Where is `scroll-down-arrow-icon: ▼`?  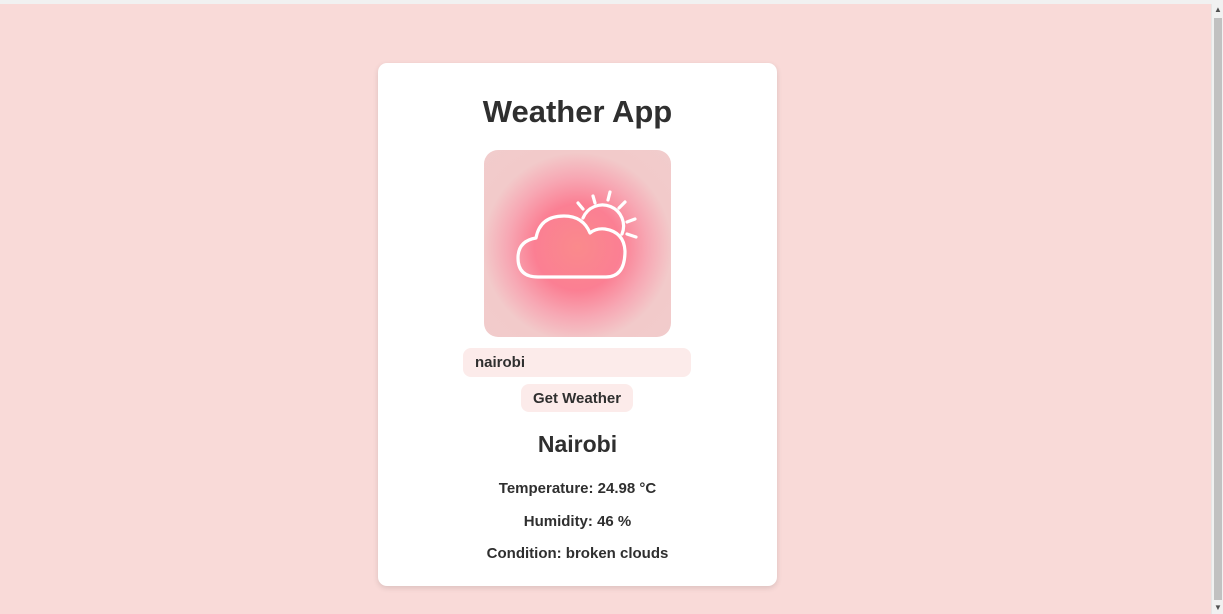 scroll-down-arrow-icon: ▼ is located at coordinates (1217, 608).